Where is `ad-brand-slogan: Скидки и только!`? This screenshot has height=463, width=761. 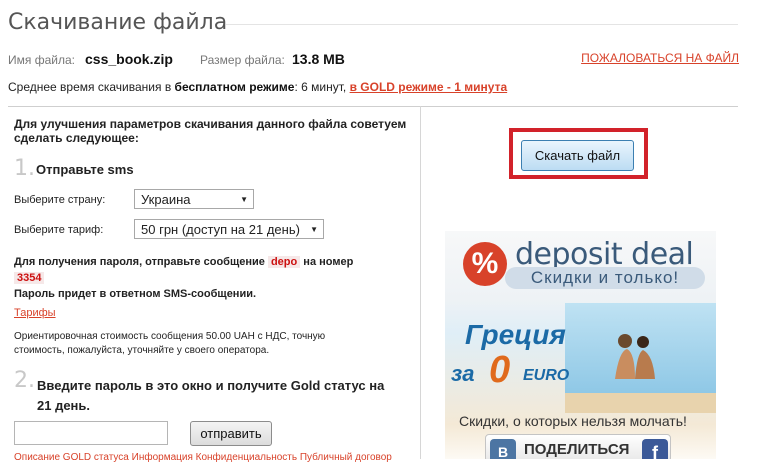
ad-brand-slogan: Скидки и только! is located at coordinates (605, 278).